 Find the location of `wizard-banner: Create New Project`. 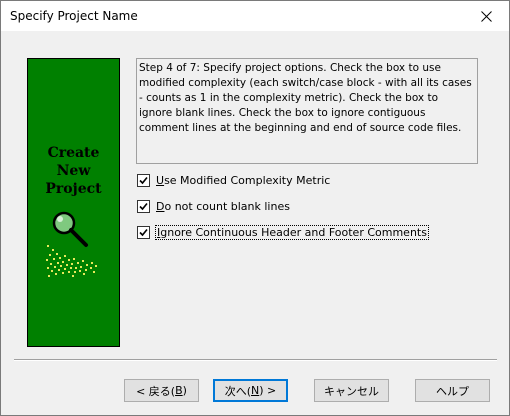

wizard-banner: Create New Project is located at coordinates (73, 202).